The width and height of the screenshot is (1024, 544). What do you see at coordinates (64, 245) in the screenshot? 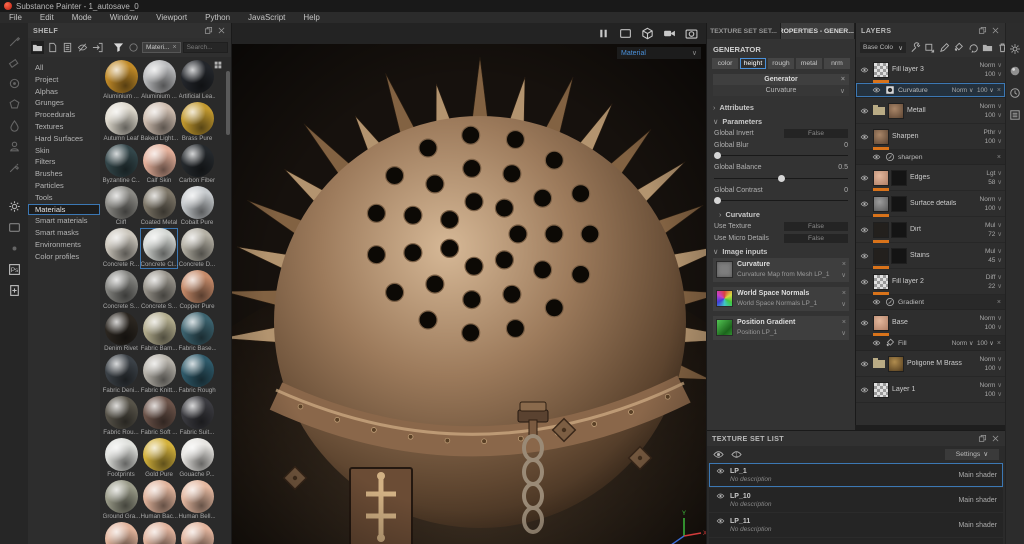
I see `sidebar-item-environments: Environments` at bounding box center [64, 245].